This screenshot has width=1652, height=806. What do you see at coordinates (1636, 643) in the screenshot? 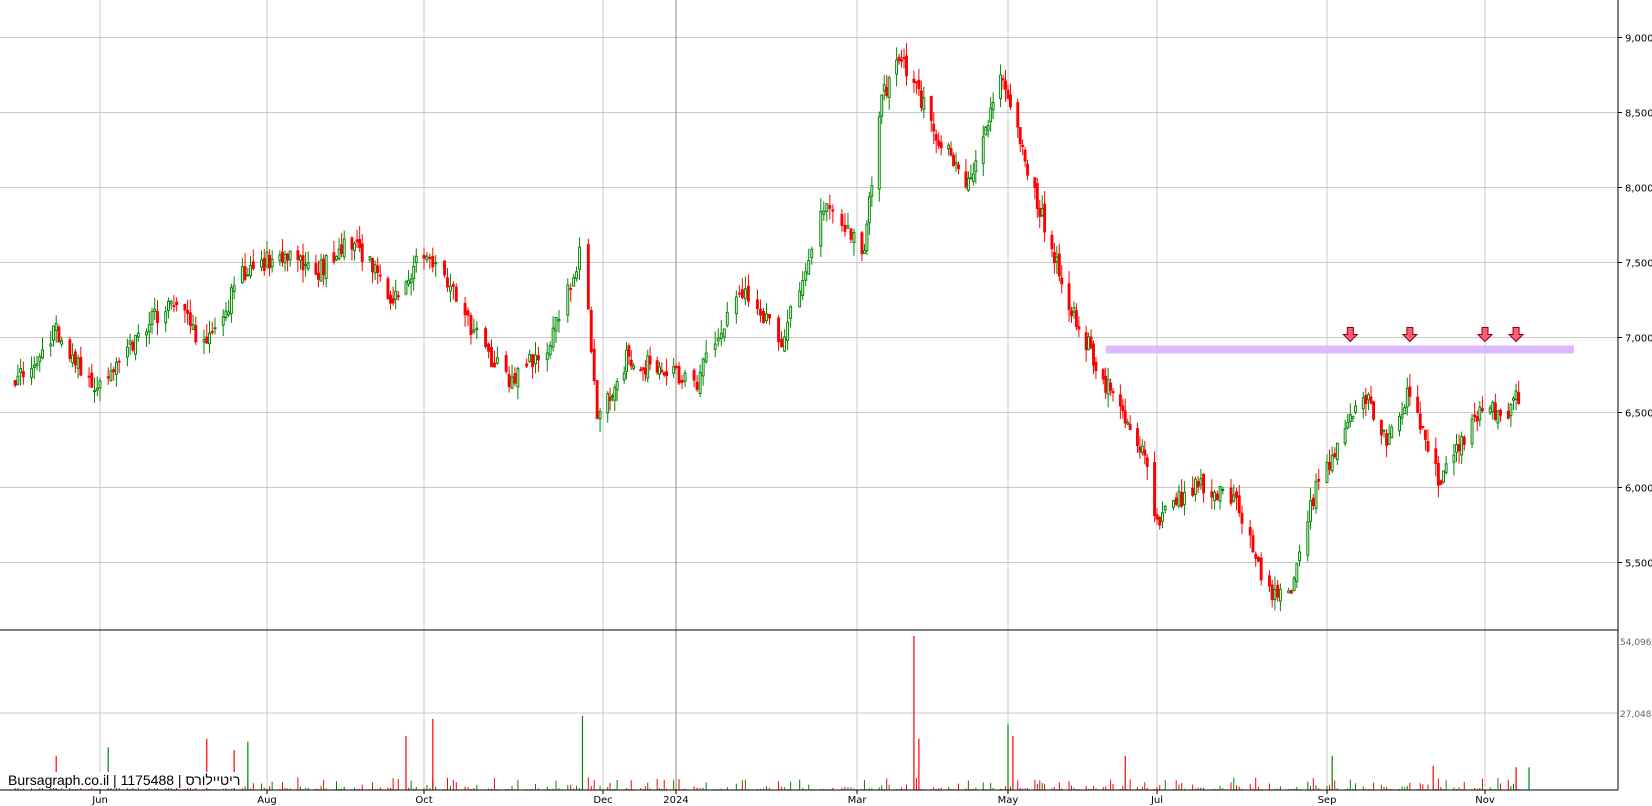
I see `volume-tick-label: 54,096` at bounding box center [1636, 643].